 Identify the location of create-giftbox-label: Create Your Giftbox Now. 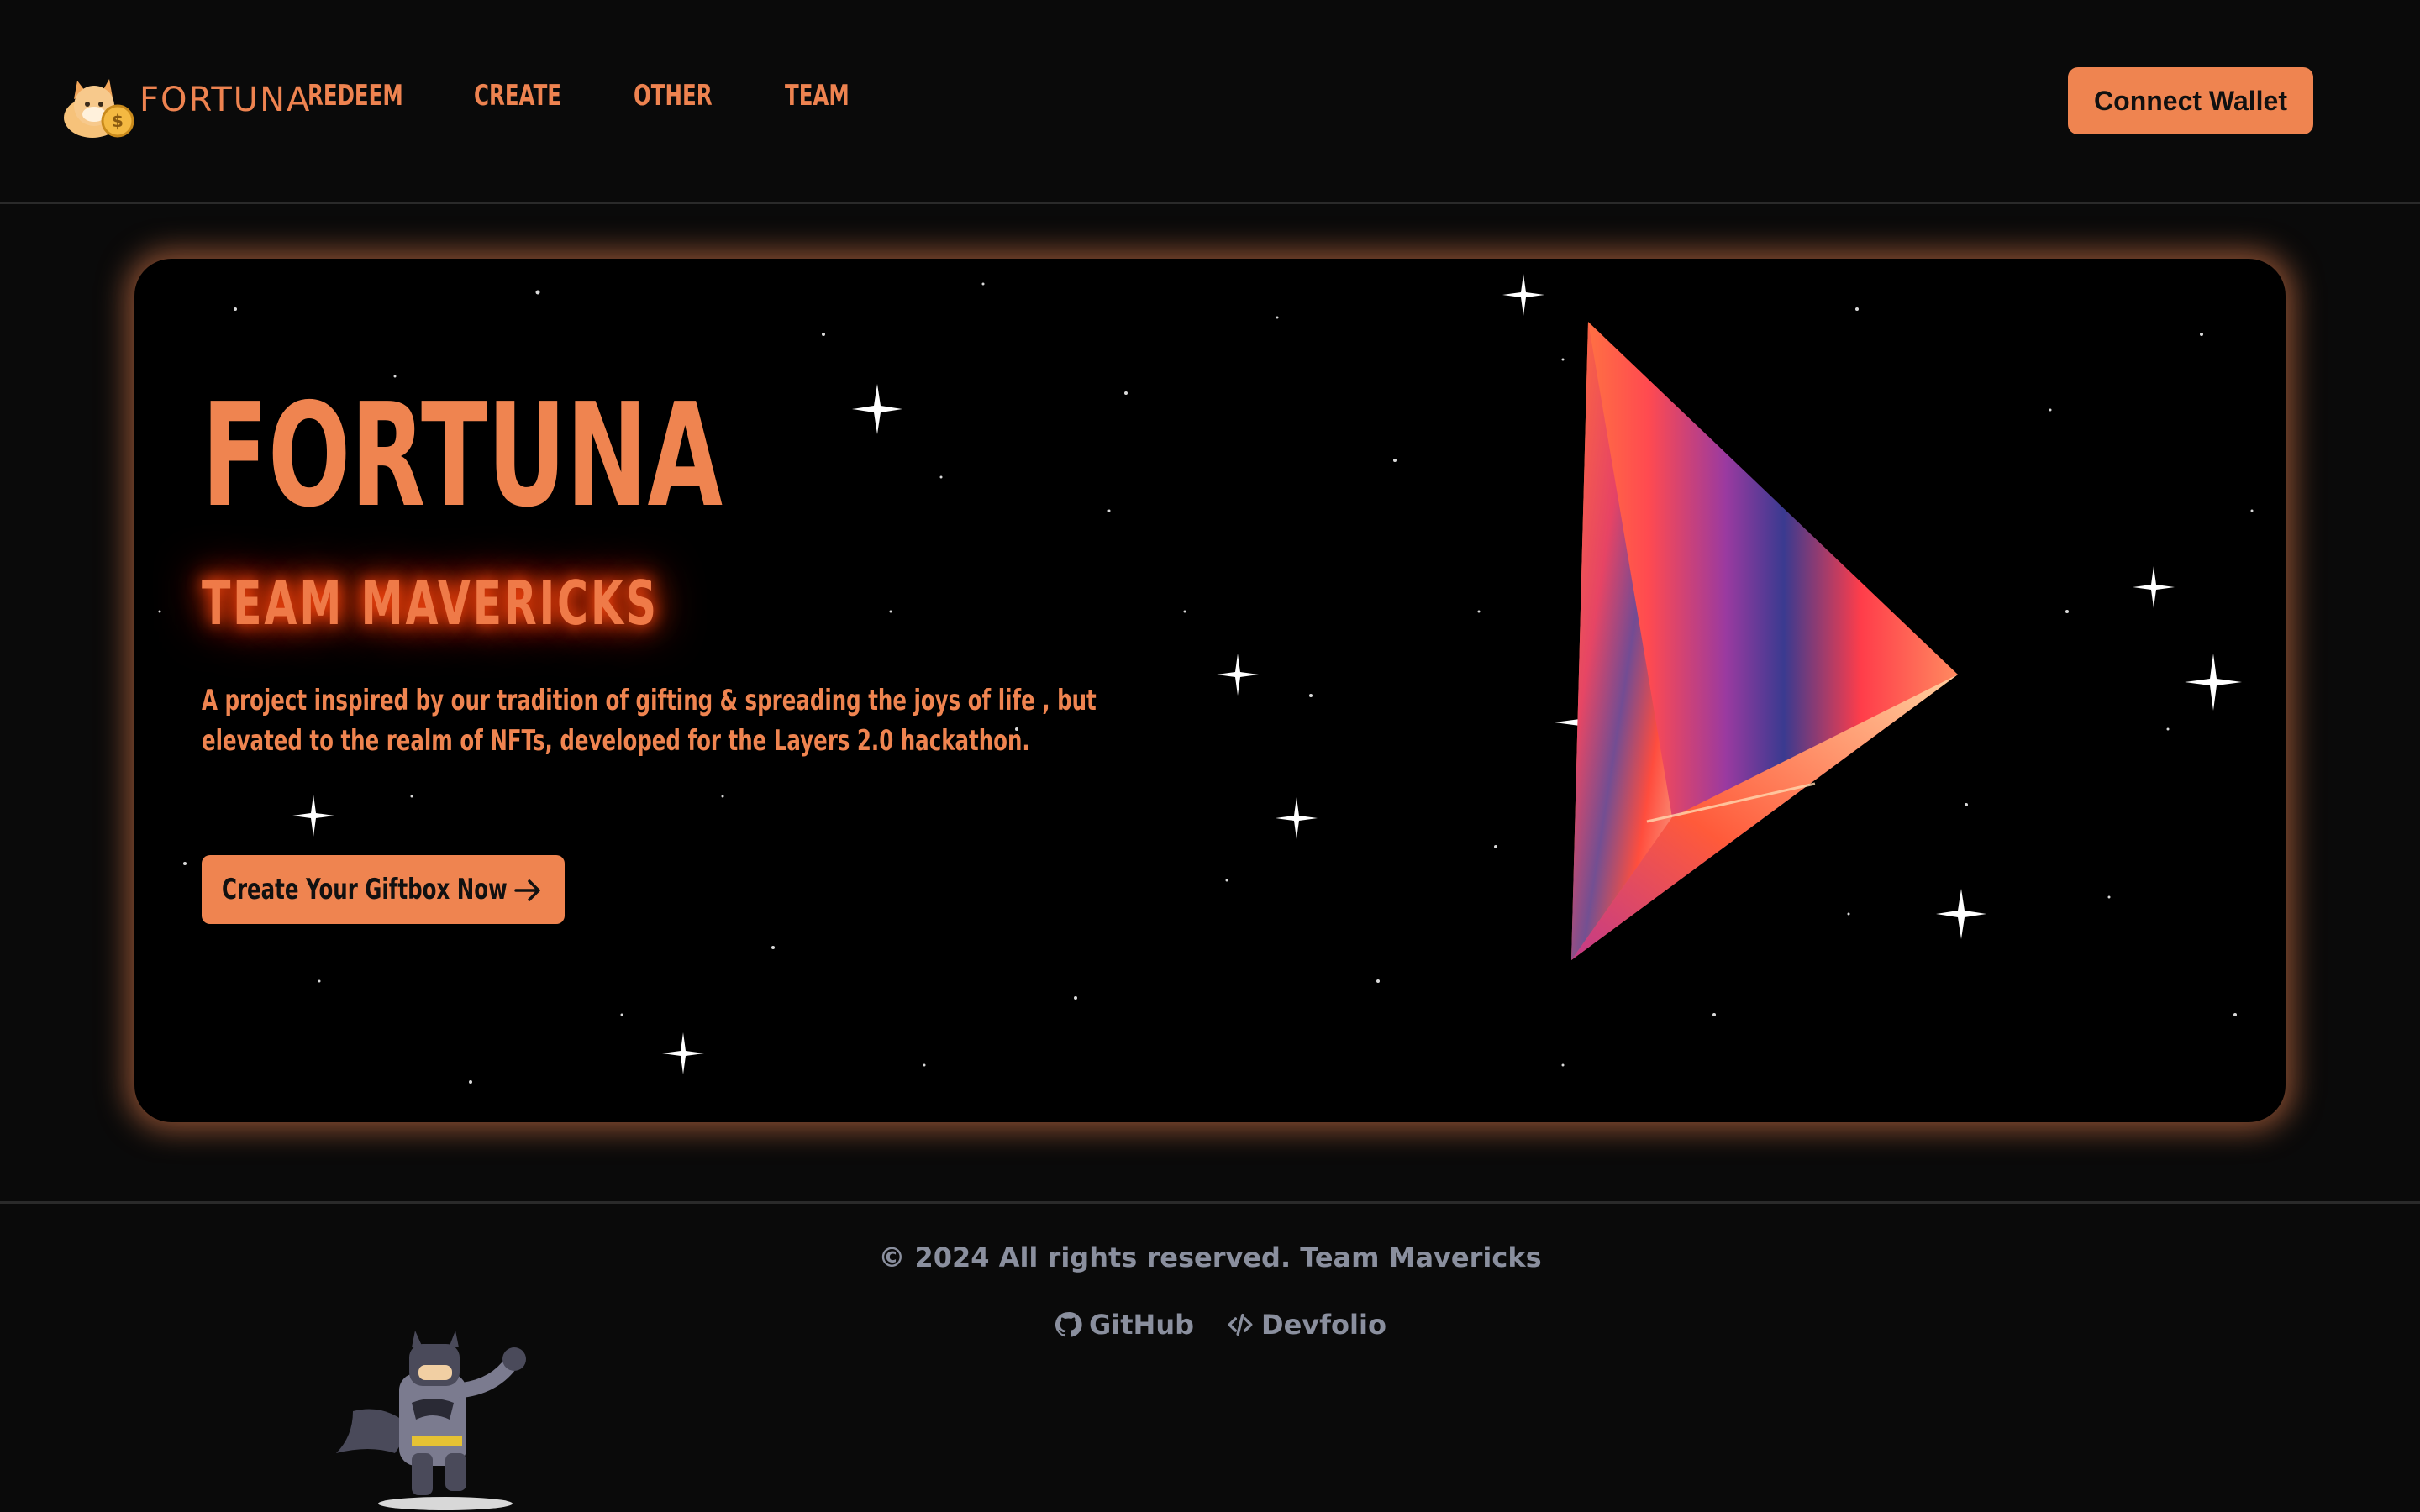
(365, 889).